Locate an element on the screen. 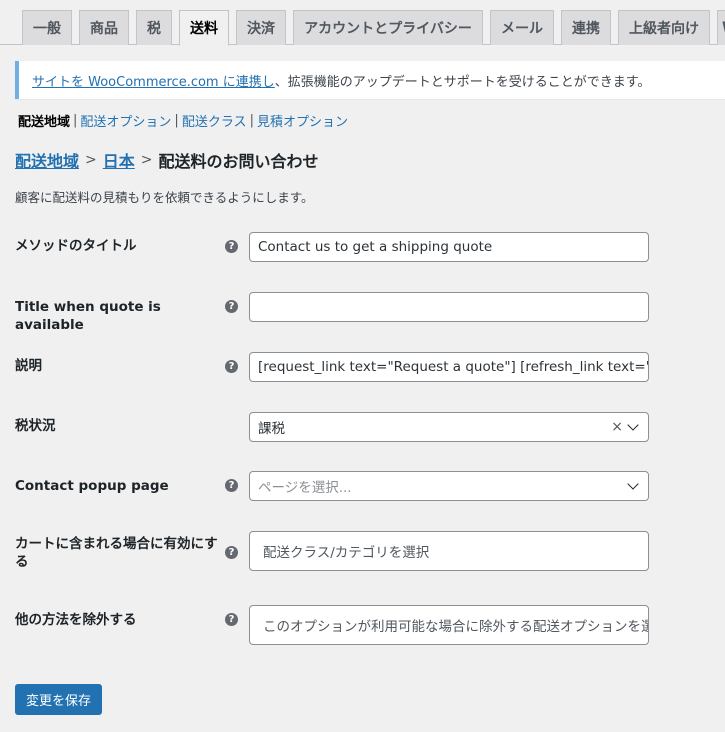 This screenshot has width=725, height=732. method-title-label: メソッドのタイトル is located at coordinates (76, 246).